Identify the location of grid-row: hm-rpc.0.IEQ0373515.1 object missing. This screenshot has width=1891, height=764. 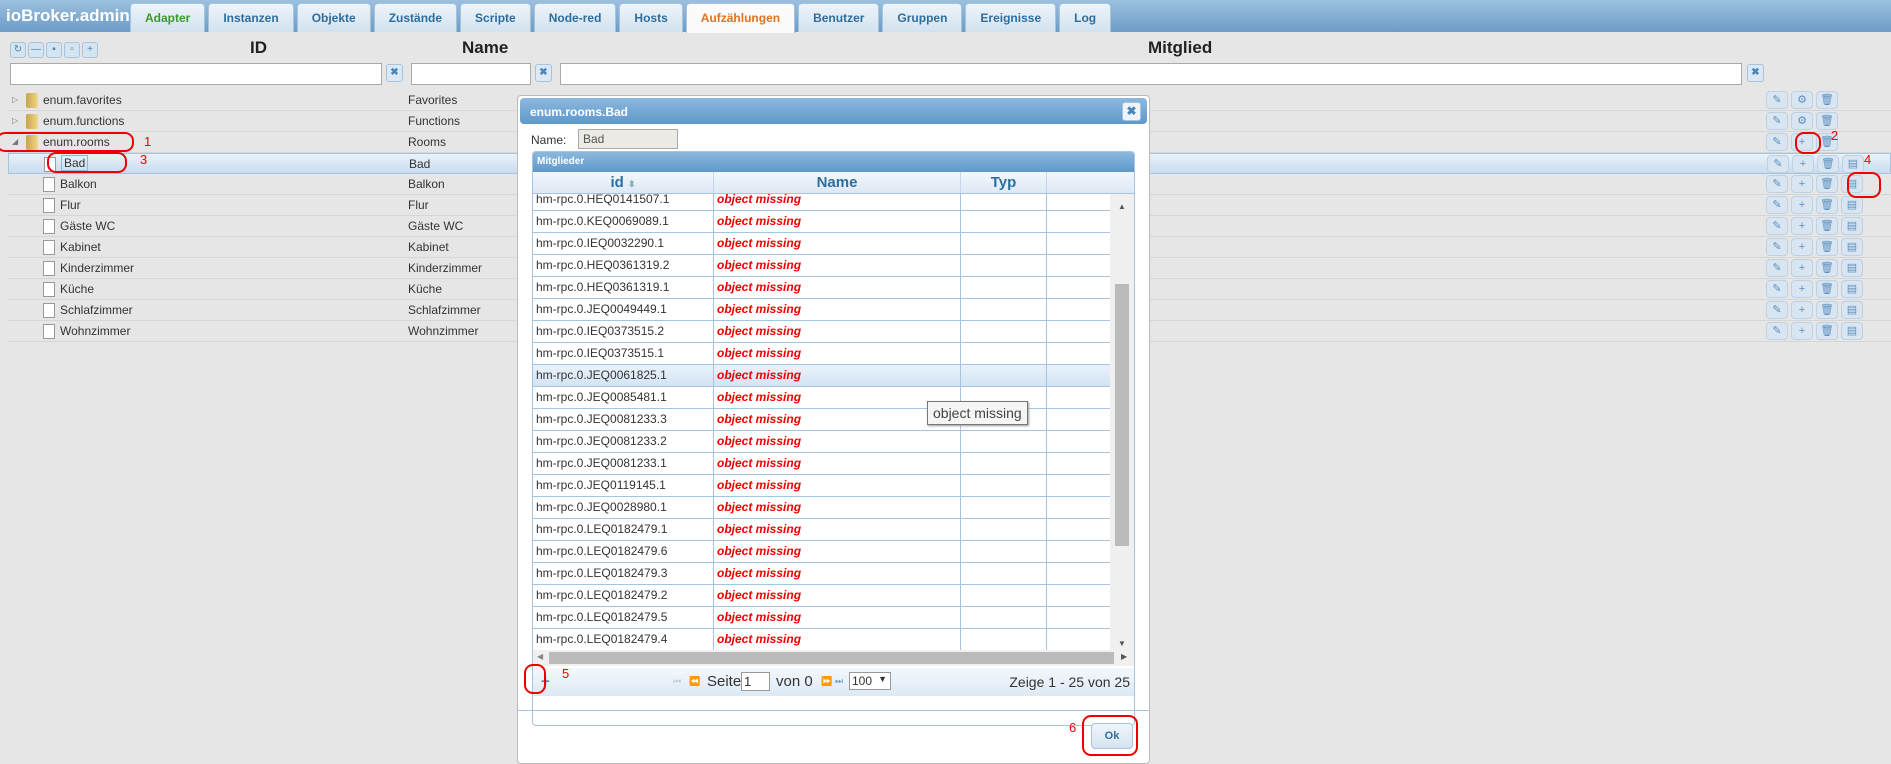
(821, 354).